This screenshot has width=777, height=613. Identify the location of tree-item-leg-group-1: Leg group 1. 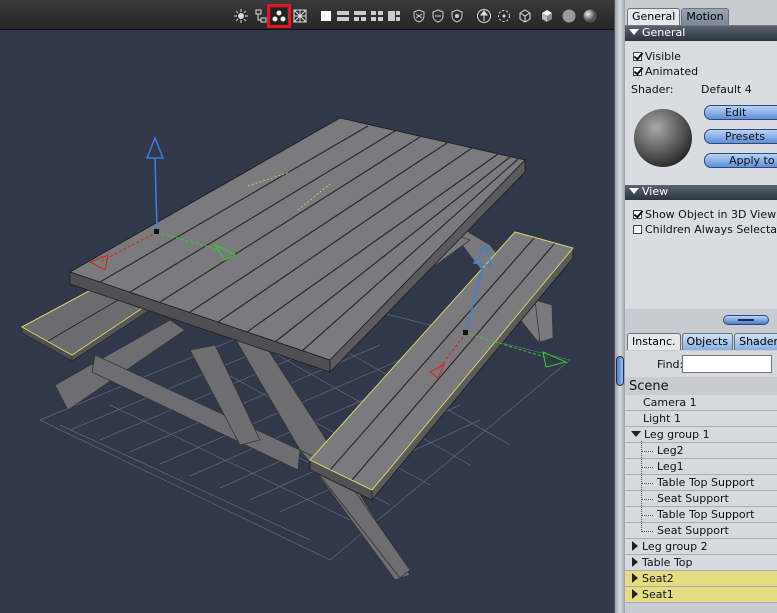
(701, 435).